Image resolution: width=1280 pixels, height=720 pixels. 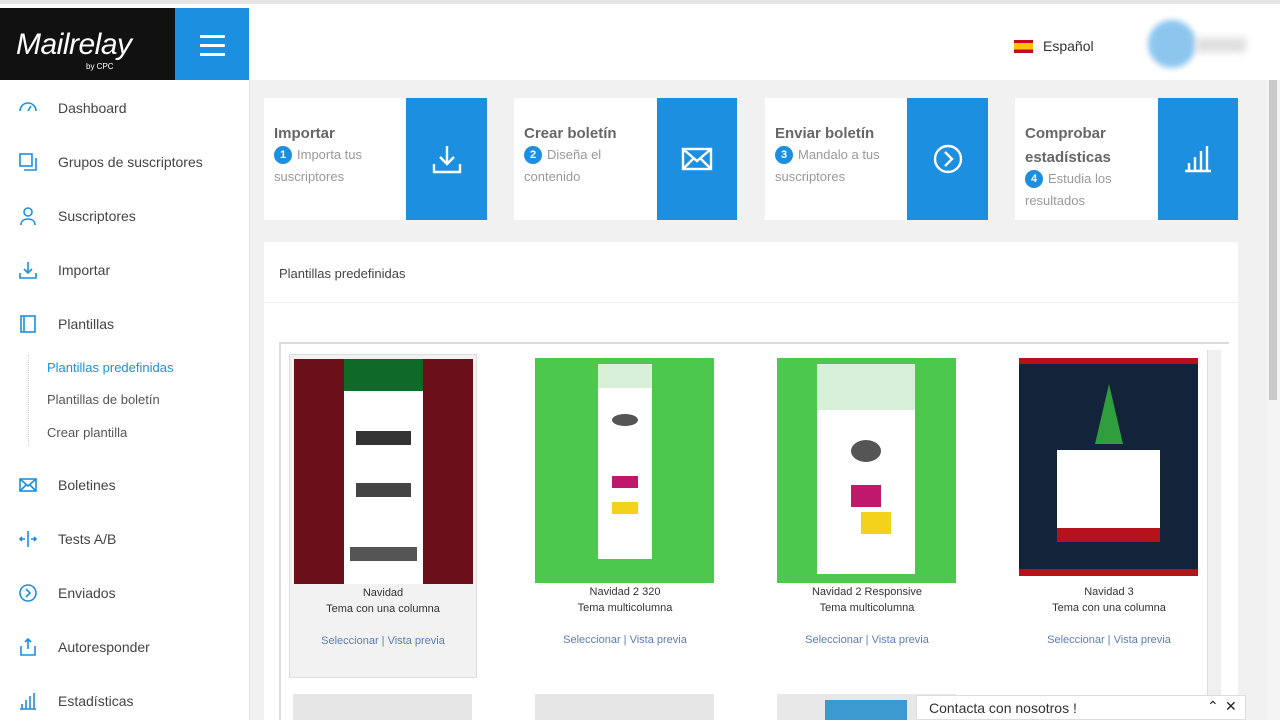 What do you see at coordinates (784, 155) in the screenshot?
I see `step-number: 3` at bounding box center [784, 155].